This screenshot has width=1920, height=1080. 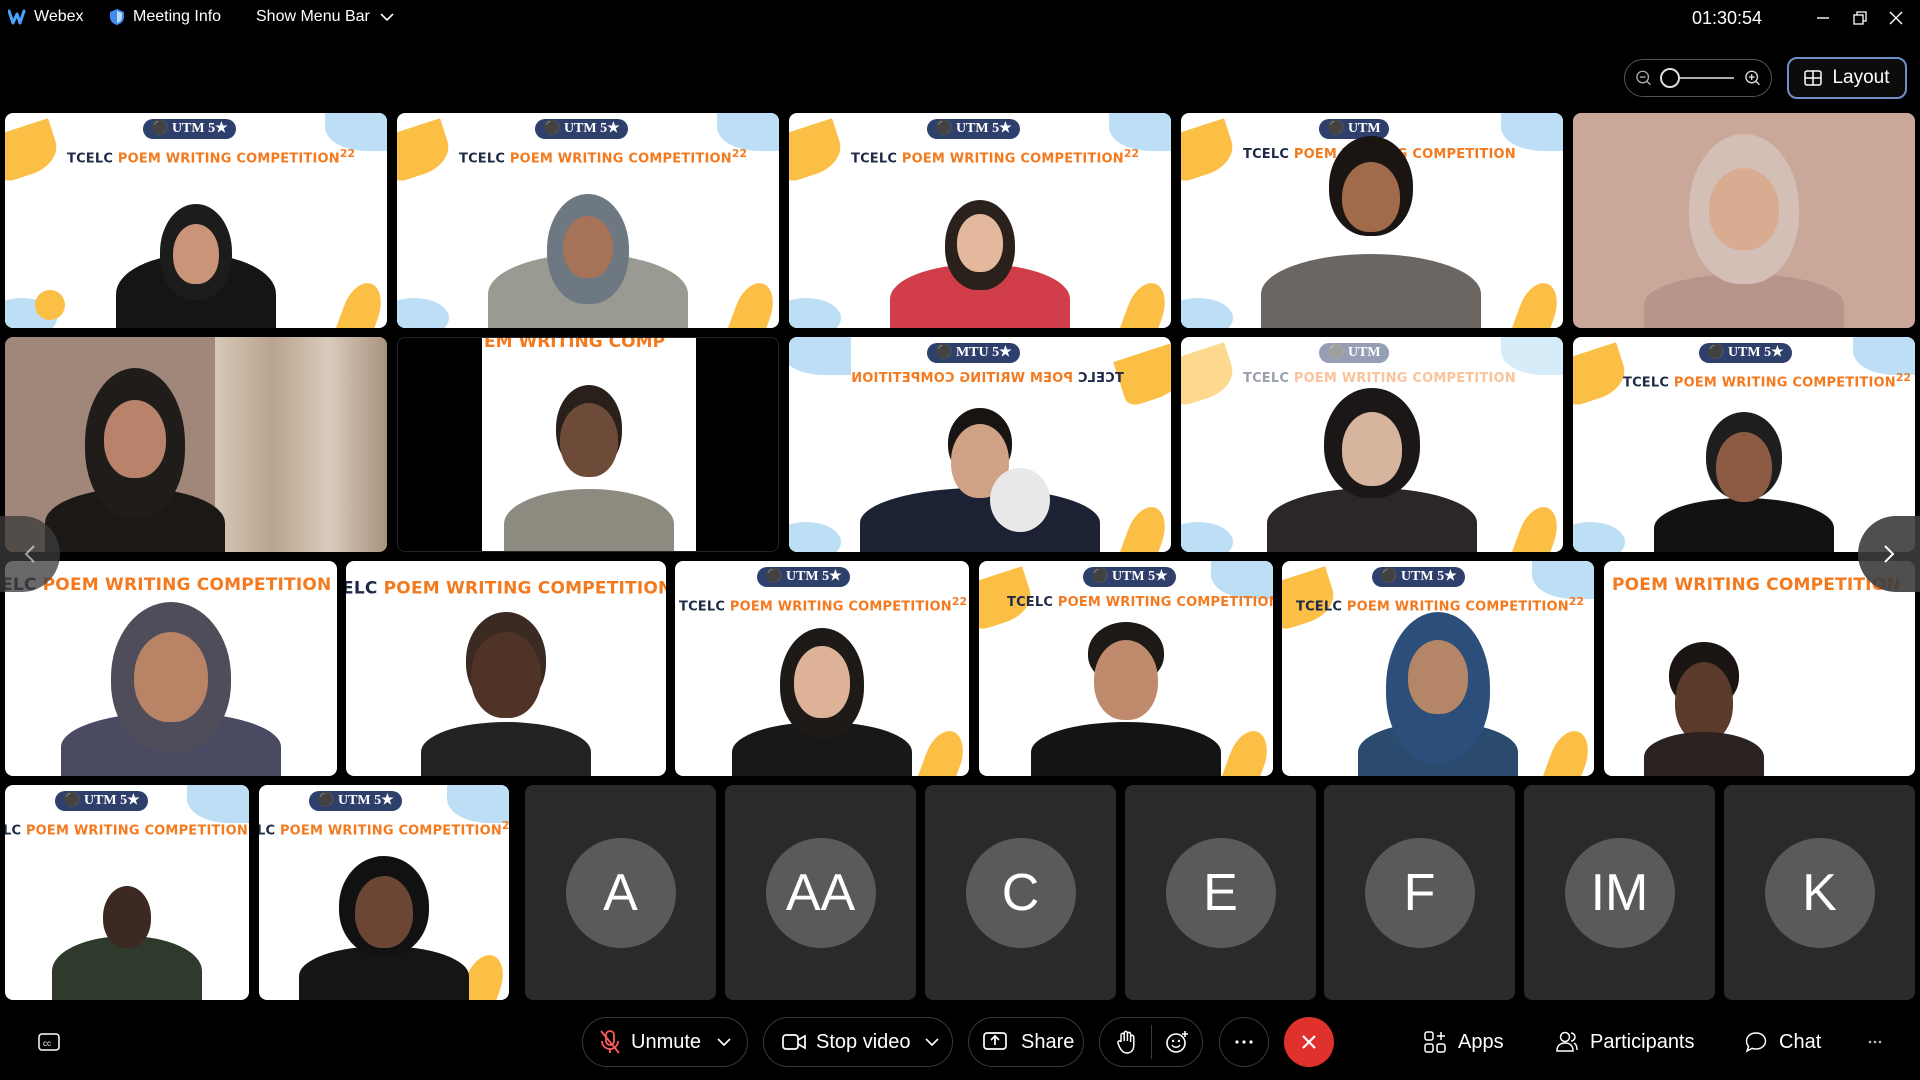 I want to click on participant-tile: A, so click(x=620, y=892).